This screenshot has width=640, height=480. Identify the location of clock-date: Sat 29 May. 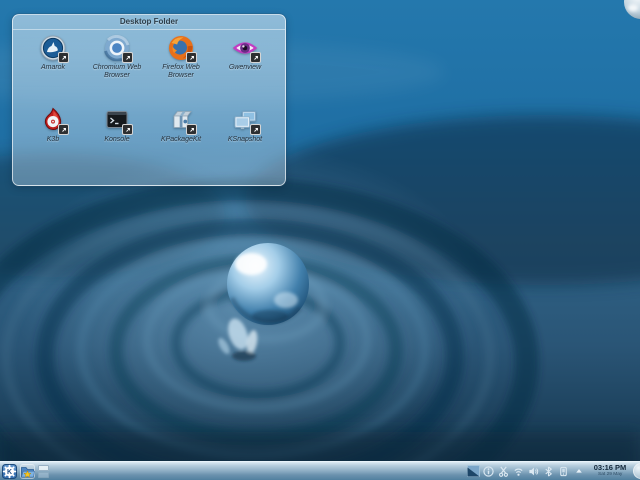
(610, 475).